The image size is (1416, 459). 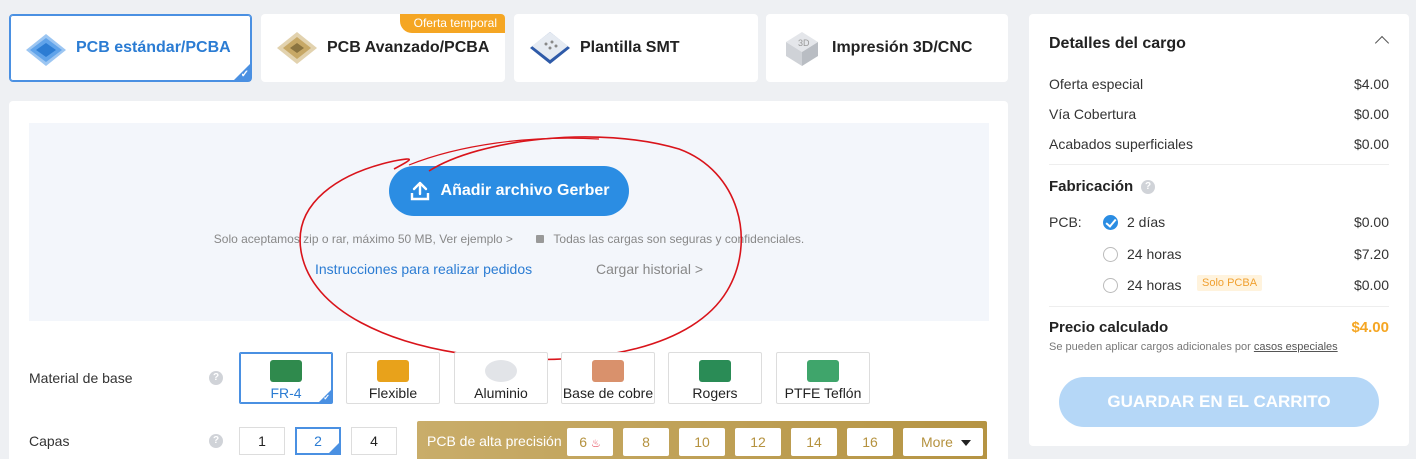 What do you see at coordinates (540, 239) in the screenshot?
I see `lock-icon` at bounding box center [540, 239].